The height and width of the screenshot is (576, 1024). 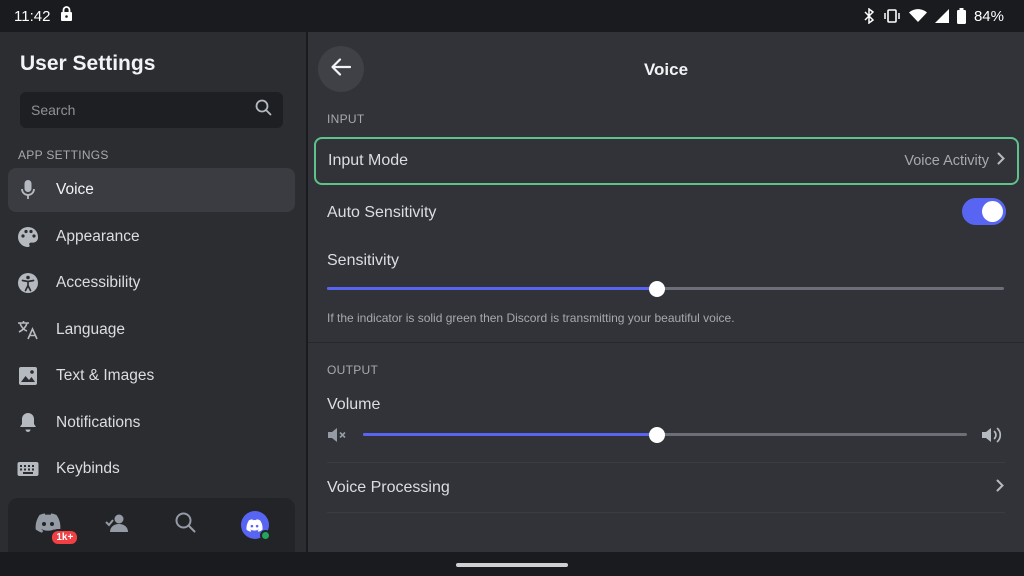 What do you see at coordinates (151, 525) in the screenshot?
I see `bottom-tab-bar: 1k+` at bounding box center [151, 525].